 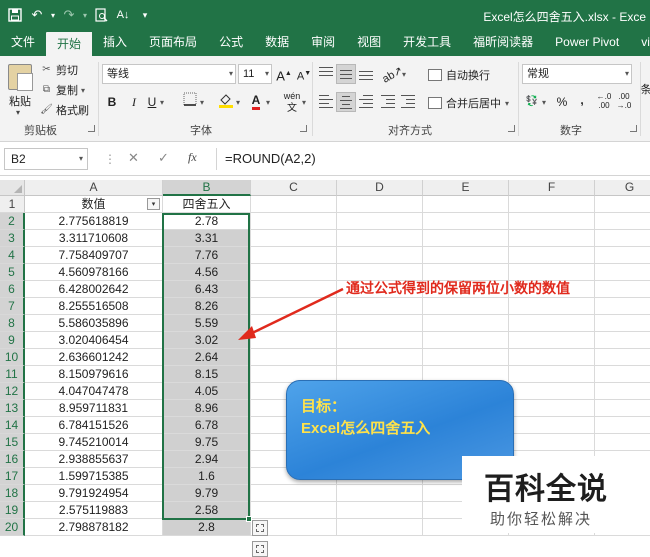 What do you see at coordinates (511, 128) in the screenshot?
I see `alignment-launcher-icon` at bounding box center [511, 128].